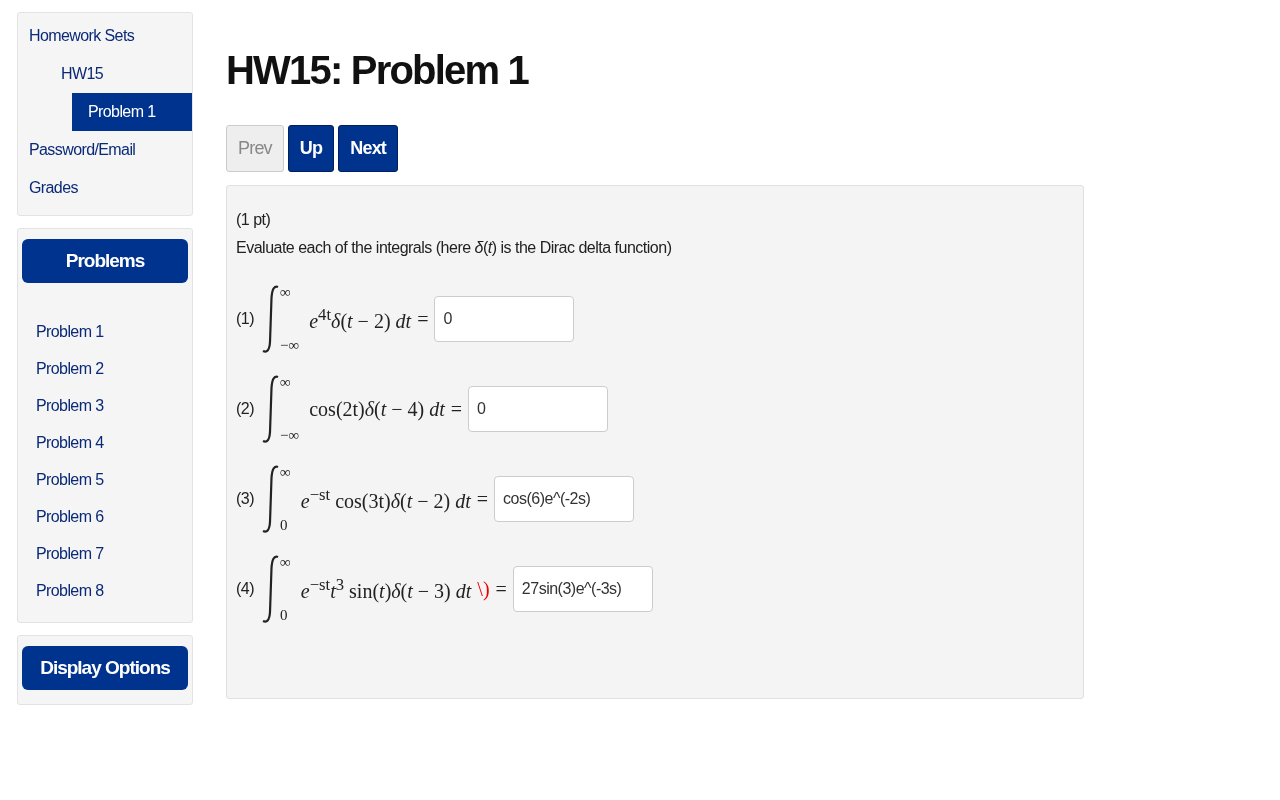 This screenshot has width=1280, height=800. What do you see at coordinates (105, 261) in the screenshot?
I see `problems-button: Problems` at bounding box center [105, 261].